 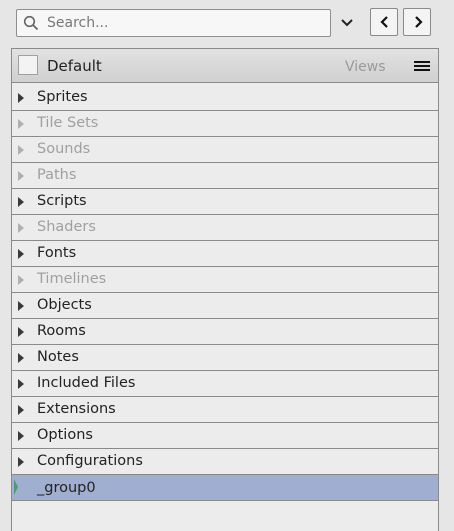 I want to click on hamburger-menu-icon, so click(x=422, y=68).